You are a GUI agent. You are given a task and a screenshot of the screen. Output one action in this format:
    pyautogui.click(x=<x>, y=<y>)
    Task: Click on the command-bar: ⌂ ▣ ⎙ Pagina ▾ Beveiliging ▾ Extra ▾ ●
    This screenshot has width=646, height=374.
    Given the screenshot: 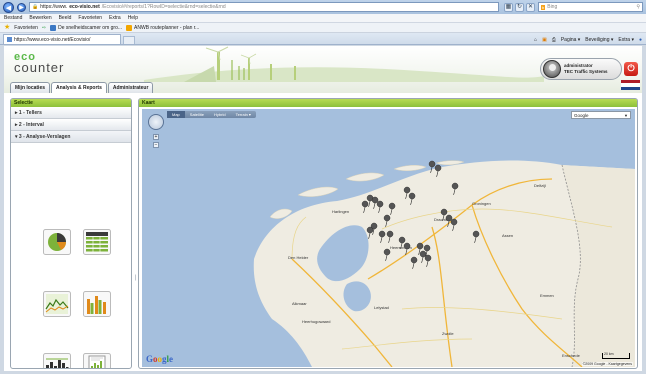 What is the action you would take?
    pyautogui.click(x=588, y=39)
    